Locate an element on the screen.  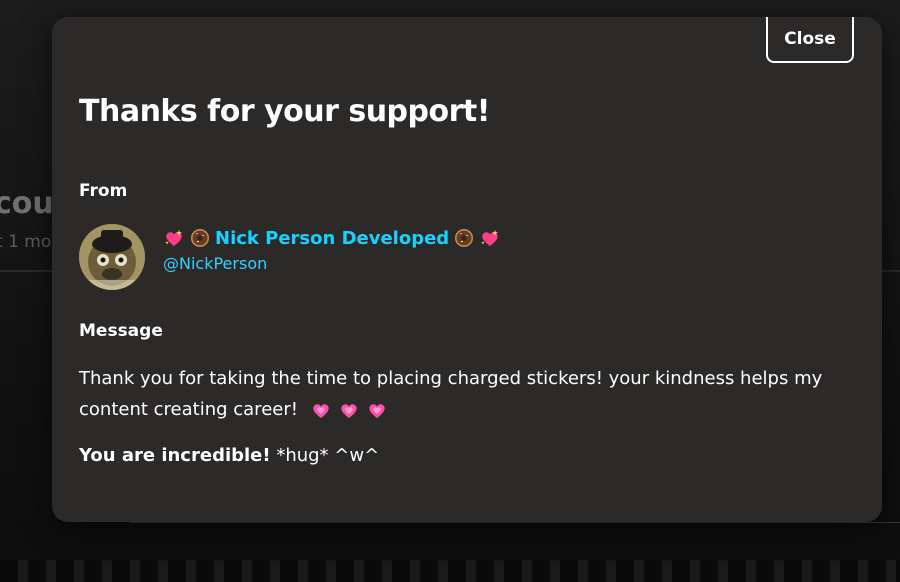
avatar-image is located at coordinates (112, 257).